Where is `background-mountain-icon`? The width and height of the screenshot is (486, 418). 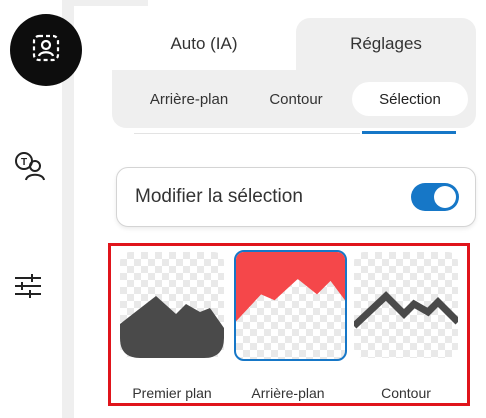
background-mountain-icon is located at coordinates (290, 287).